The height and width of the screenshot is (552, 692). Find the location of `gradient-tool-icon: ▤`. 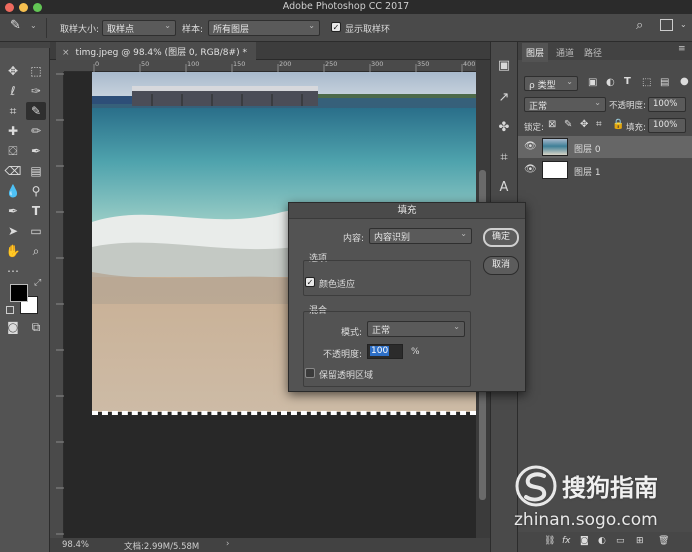

gradient-tool-icon: ▤ is located at coordinates (36, 171).